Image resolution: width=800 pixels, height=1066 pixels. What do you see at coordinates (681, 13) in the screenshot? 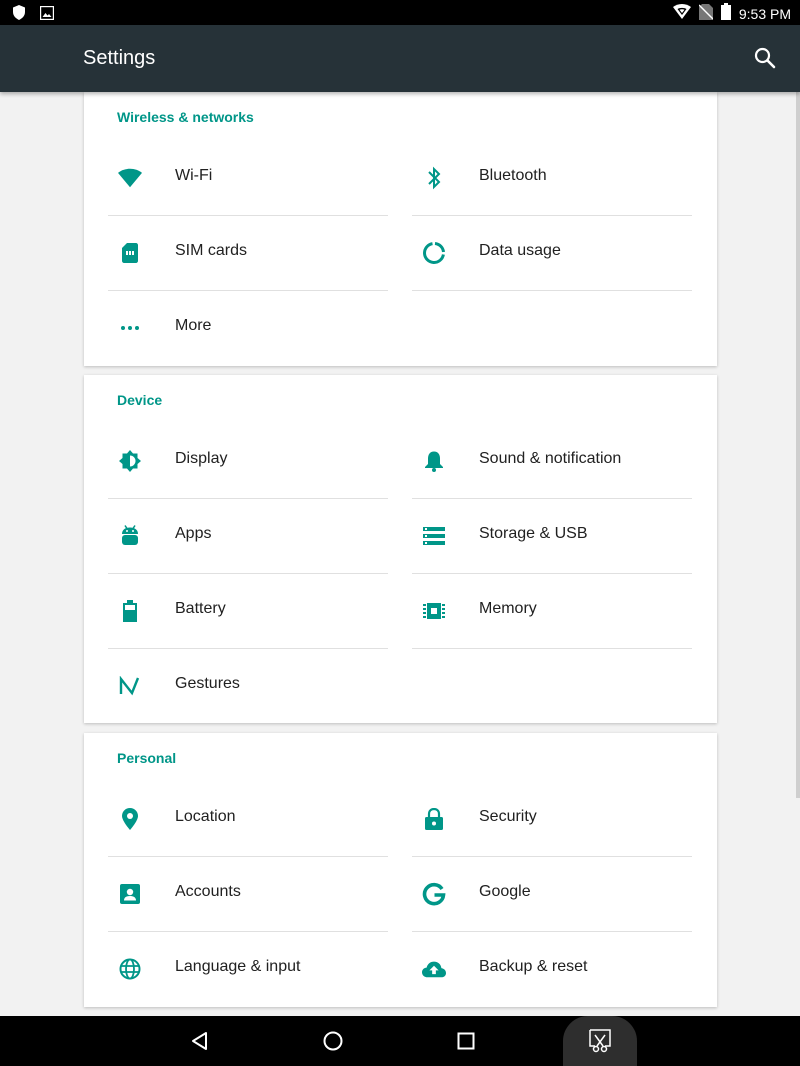
I see `wifi-signal-icon` at bounding box center [681, 13].